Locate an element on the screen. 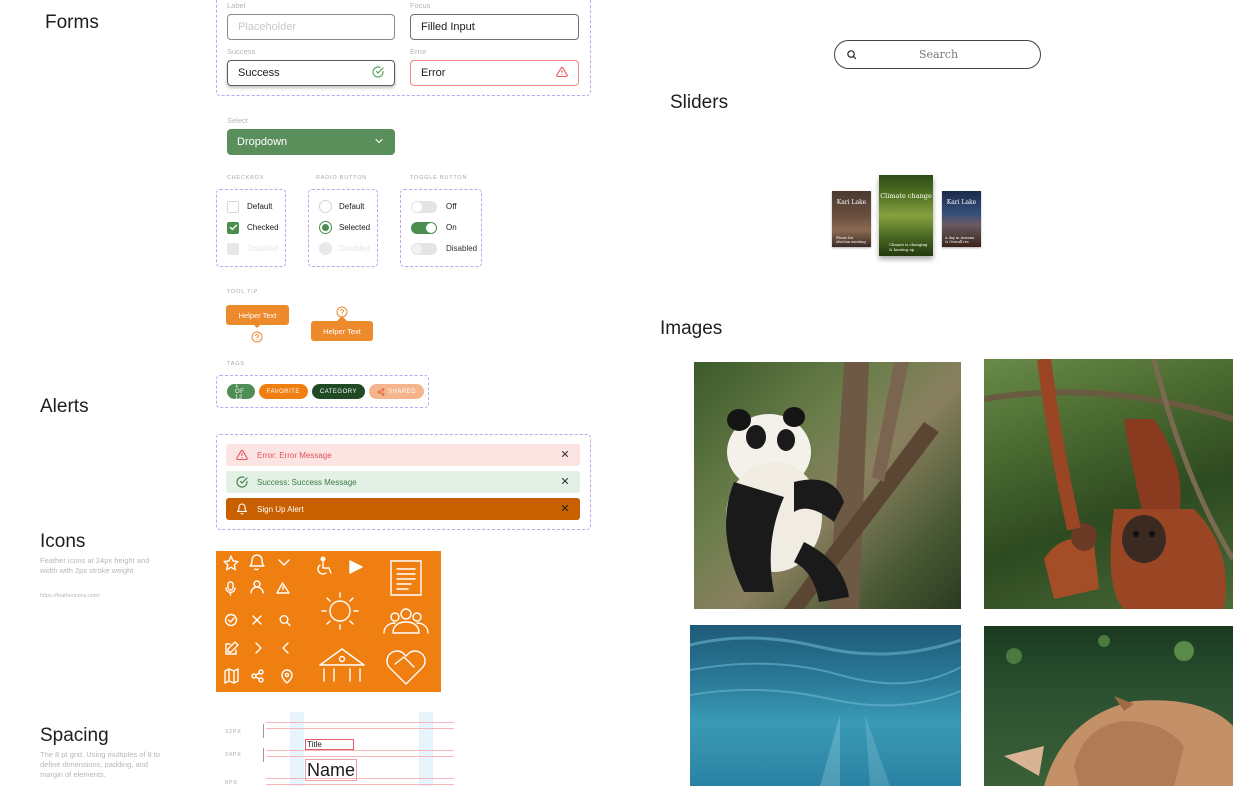 The width and height of the screenshot is (1247, 786). select-label: Select is located at coordinates (237, 120).